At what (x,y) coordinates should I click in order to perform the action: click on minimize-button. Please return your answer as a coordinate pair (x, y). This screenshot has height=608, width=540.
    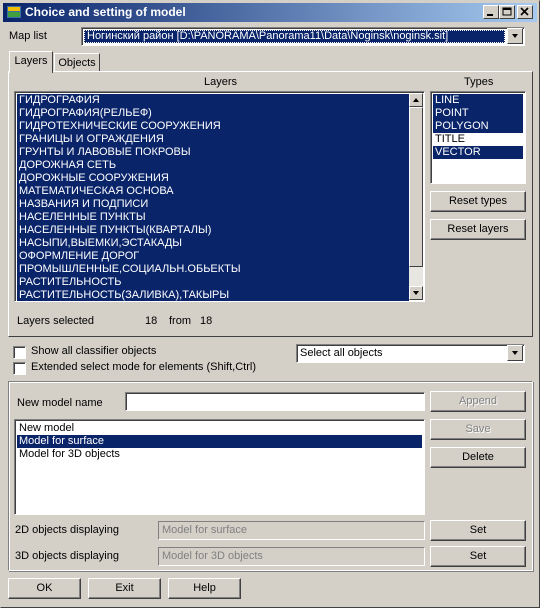
    Looking at the image, I should click on (491, 12).